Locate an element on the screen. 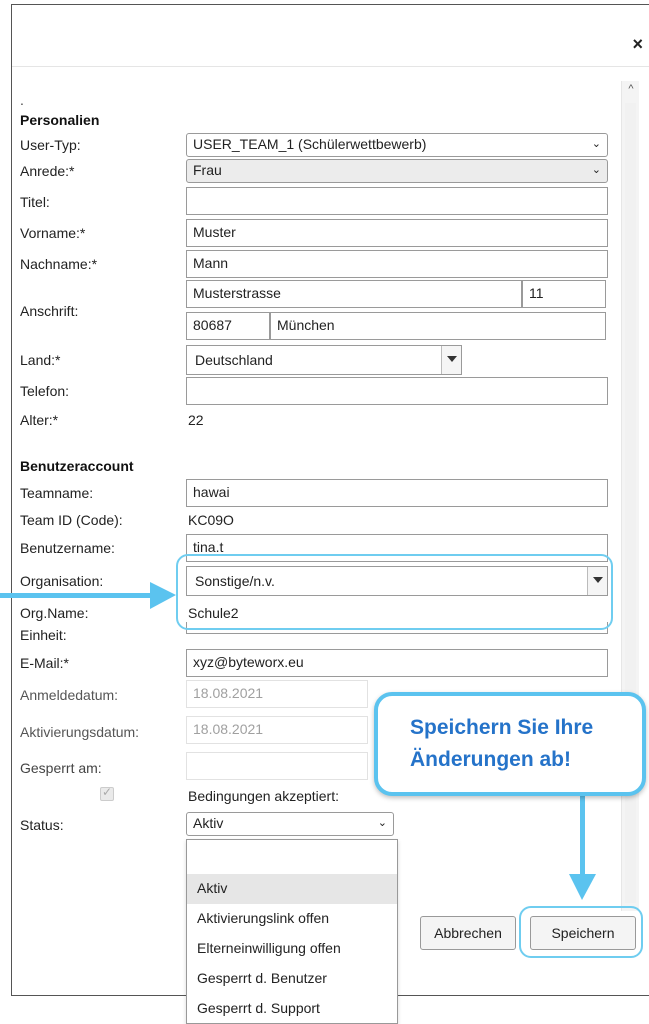 The height and width of the screenshot is (1024, 649). dropdown-arrow-icon is located at coordinates (452, 359).